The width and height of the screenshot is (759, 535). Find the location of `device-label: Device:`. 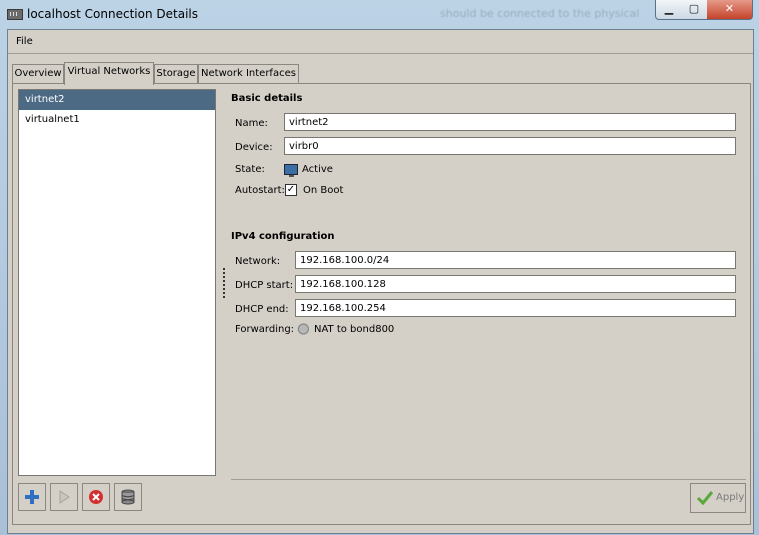

device-label: Device: is located at coordinates (254, 147).